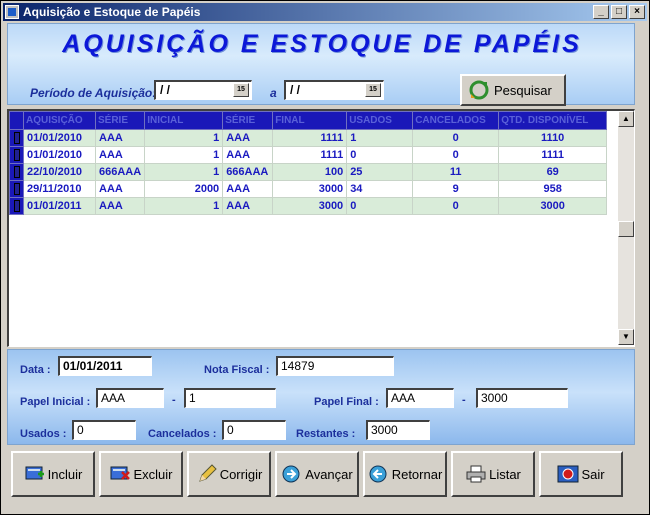  I want to click on cell-serie-inicial: 666AAA, so click(120, 172).